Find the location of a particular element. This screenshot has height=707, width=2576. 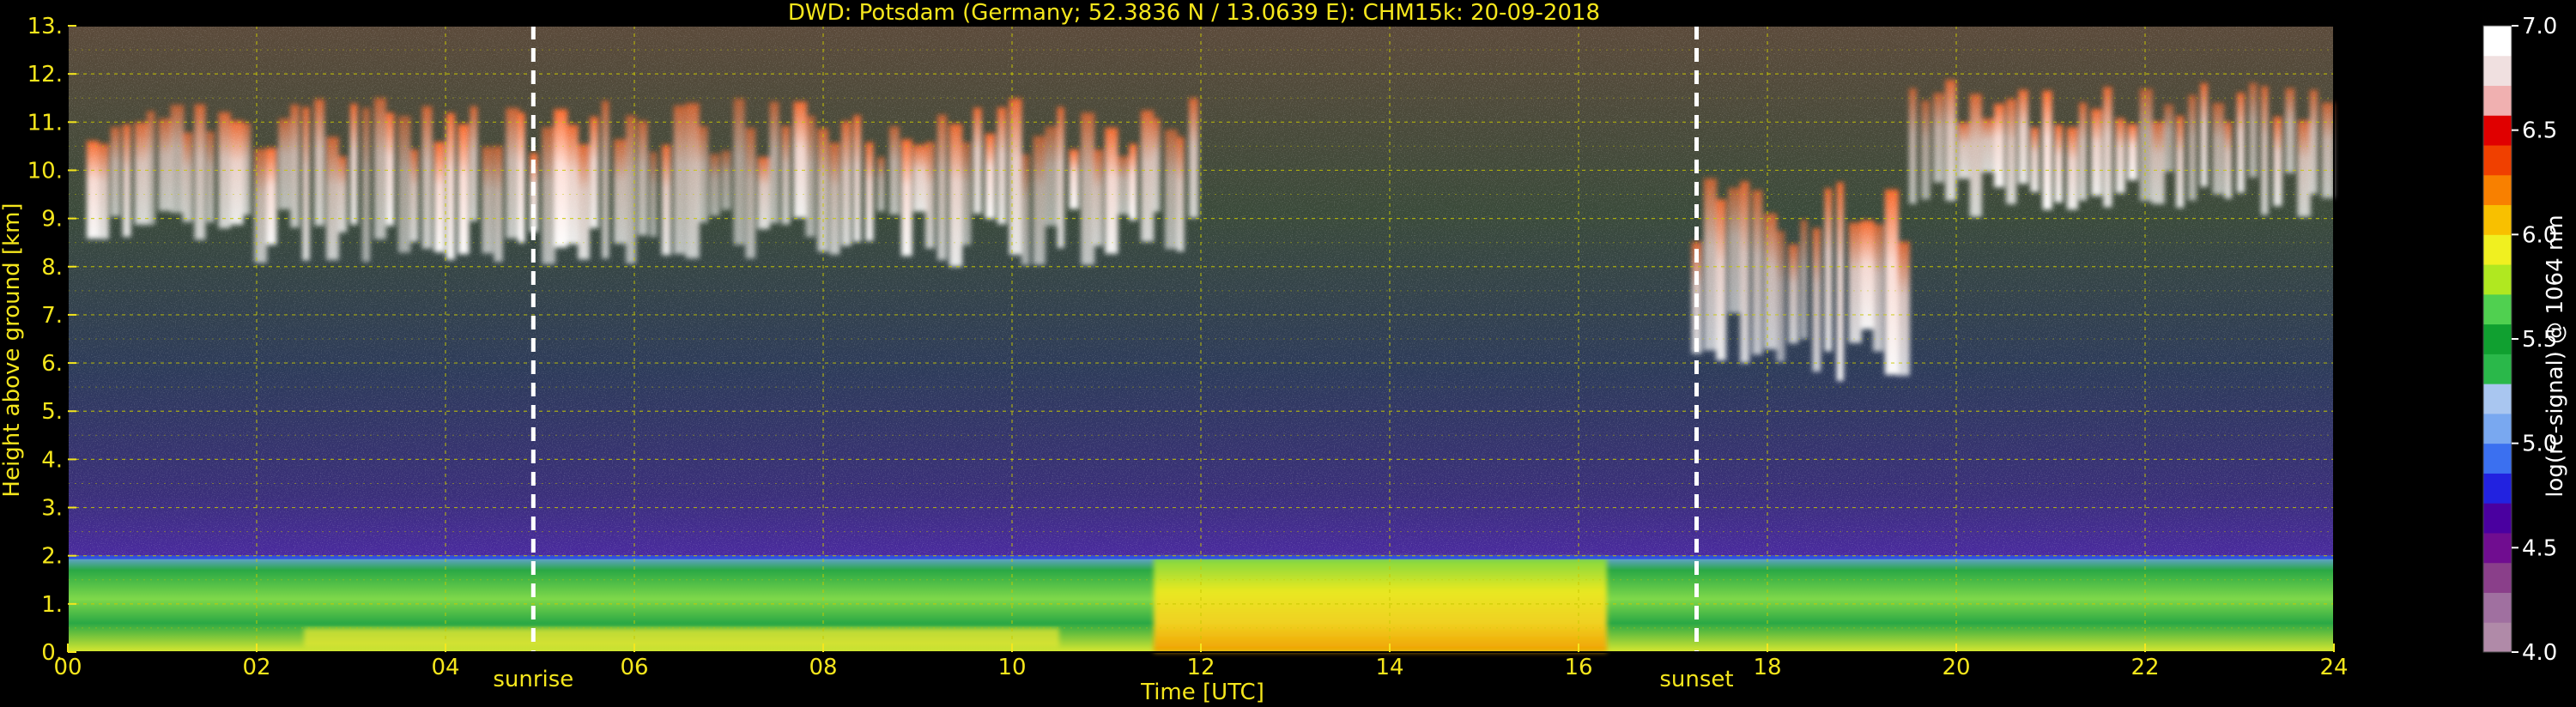

y-axis-label: Height above ground [km] is located at coordinates (12, 349).